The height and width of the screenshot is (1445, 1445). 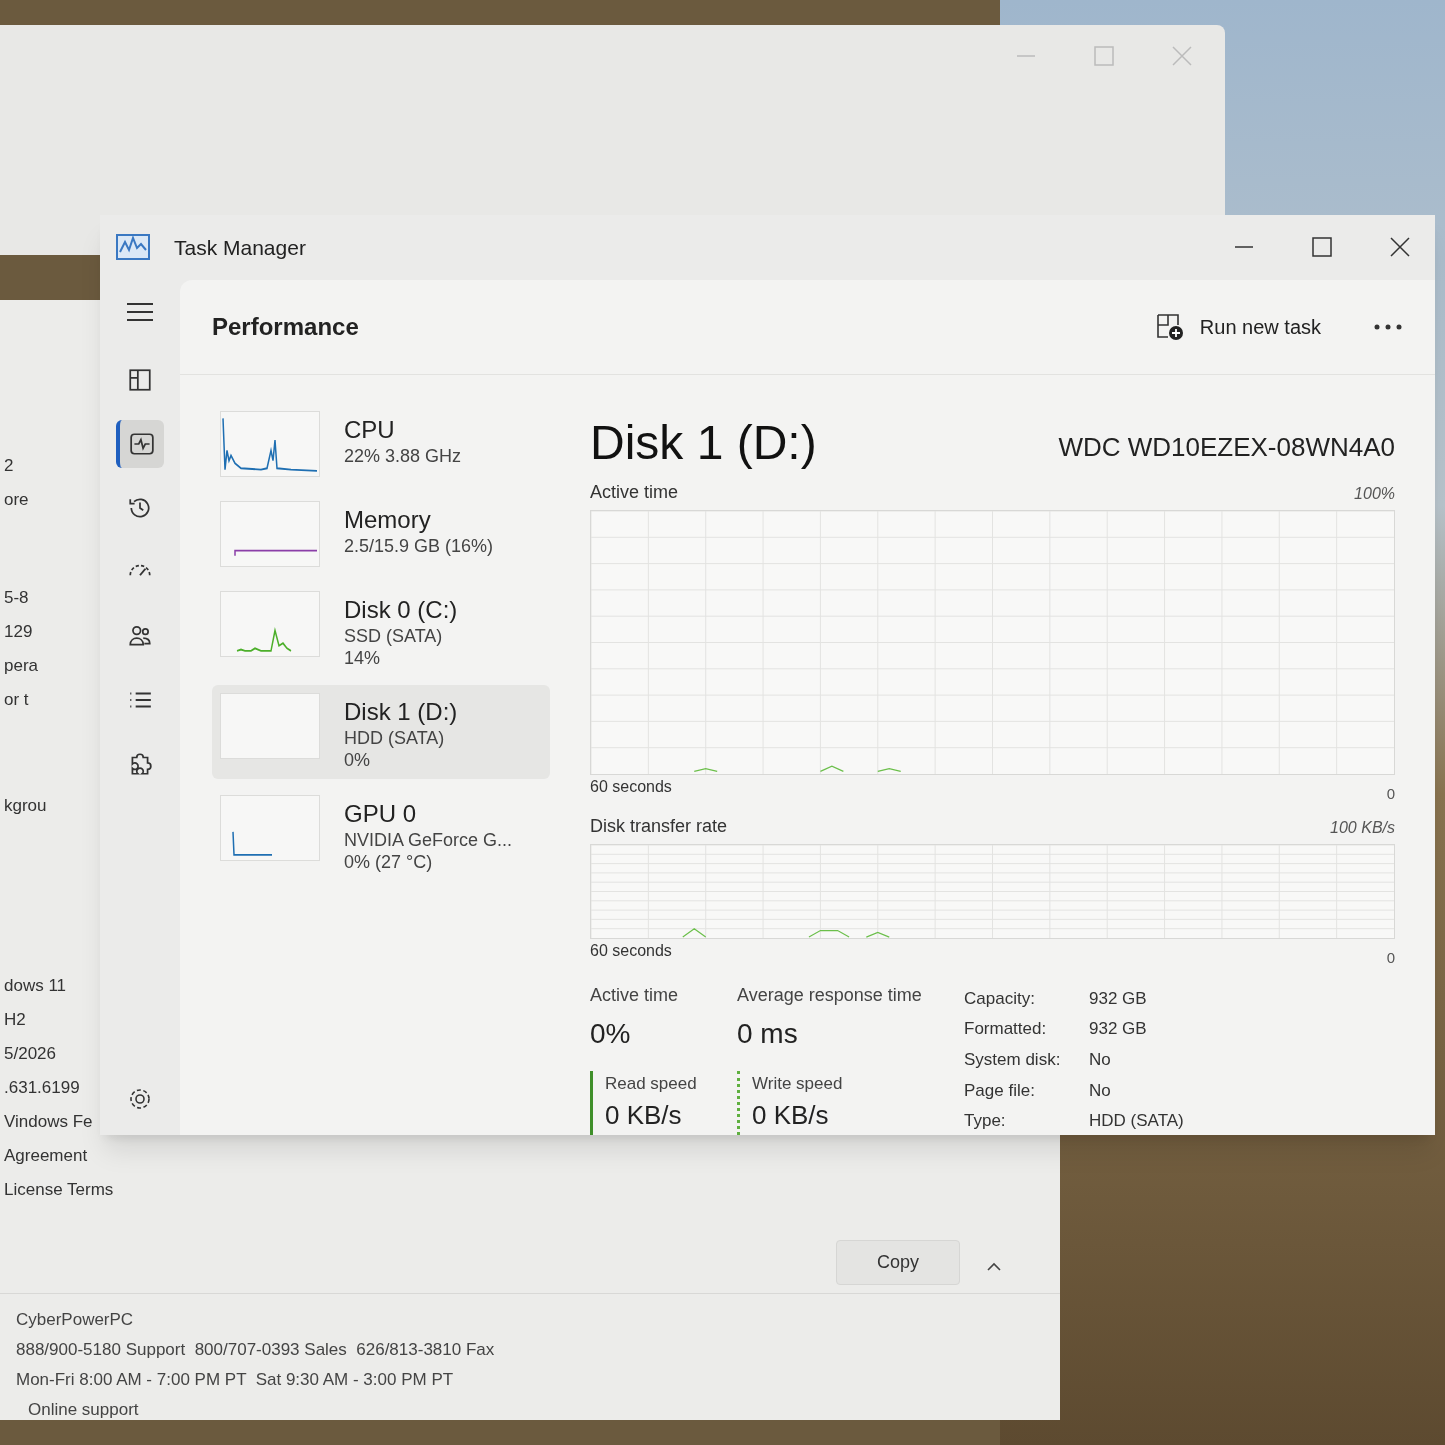 What do you see at coordinates (235, 1380) in the screenshot?
I see `support-text: Mon-Fri 8:00 AM - 7:00 PM PT Sat 9:30 AM - 3:00 PM PT` at bounding box center [235, 1380].